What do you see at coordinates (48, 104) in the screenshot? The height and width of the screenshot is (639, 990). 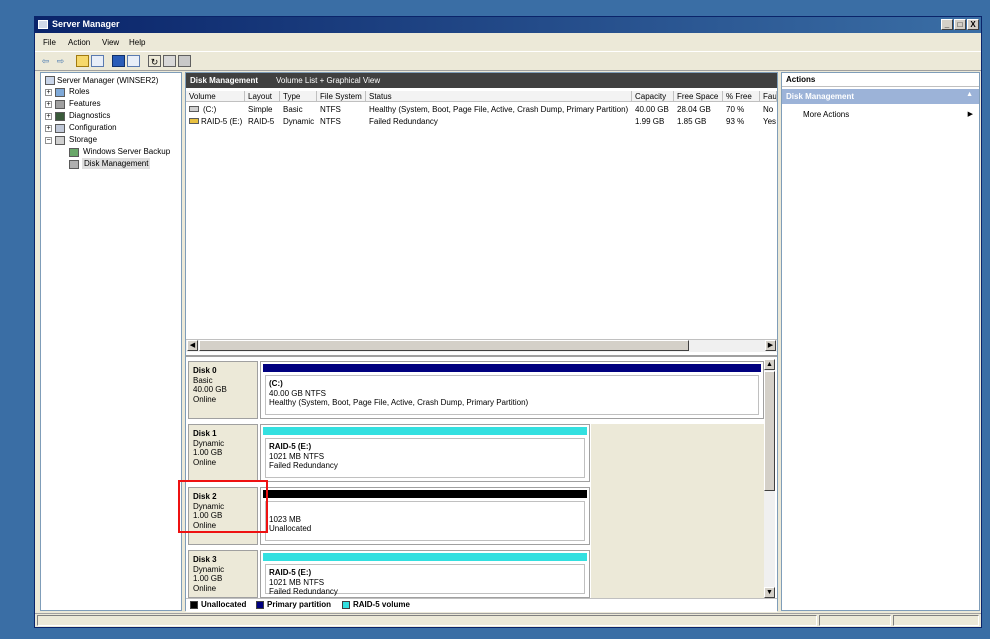 I see `expand-features-icon: +` at bounding box center [48, 104].